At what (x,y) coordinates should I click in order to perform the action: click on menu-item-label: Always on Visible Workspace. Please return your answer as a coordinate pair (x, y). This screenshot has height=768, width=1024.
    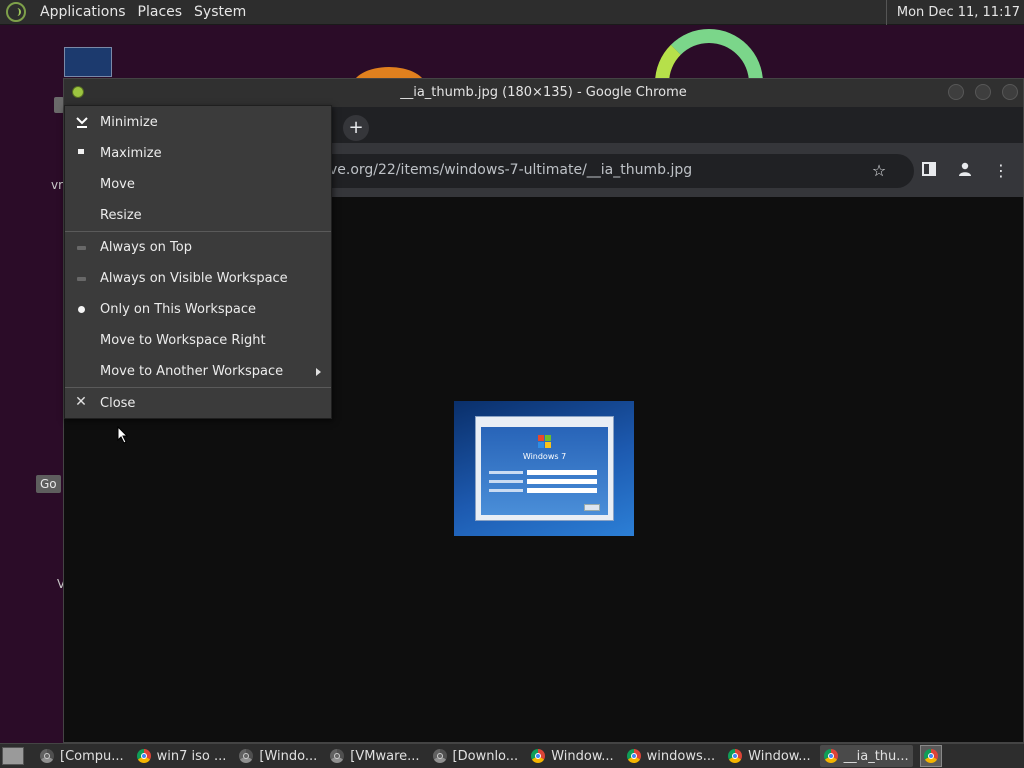
    Looking at the image, I should click on (194, 278).